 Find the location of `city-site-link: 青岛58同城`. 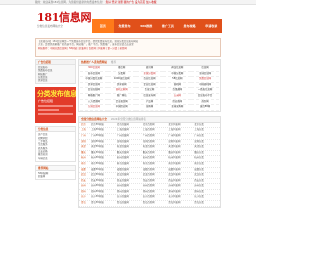

city-site-link: 青岛58同城 is located at coordinates (104, 203).